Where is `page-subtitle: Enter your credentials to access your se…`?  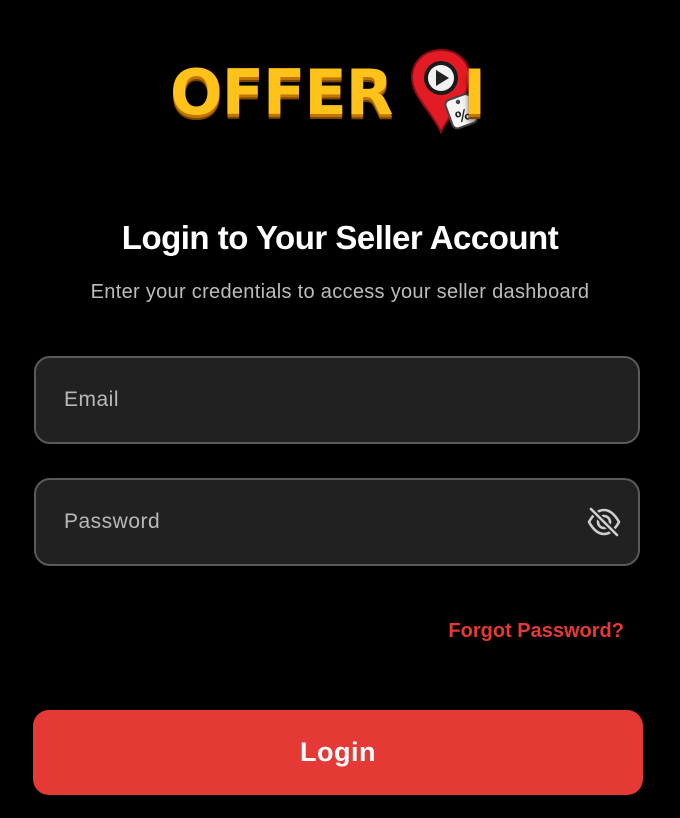
page-subtitle: Enter your credentials to access your se… is located at coordinates (340, 292).